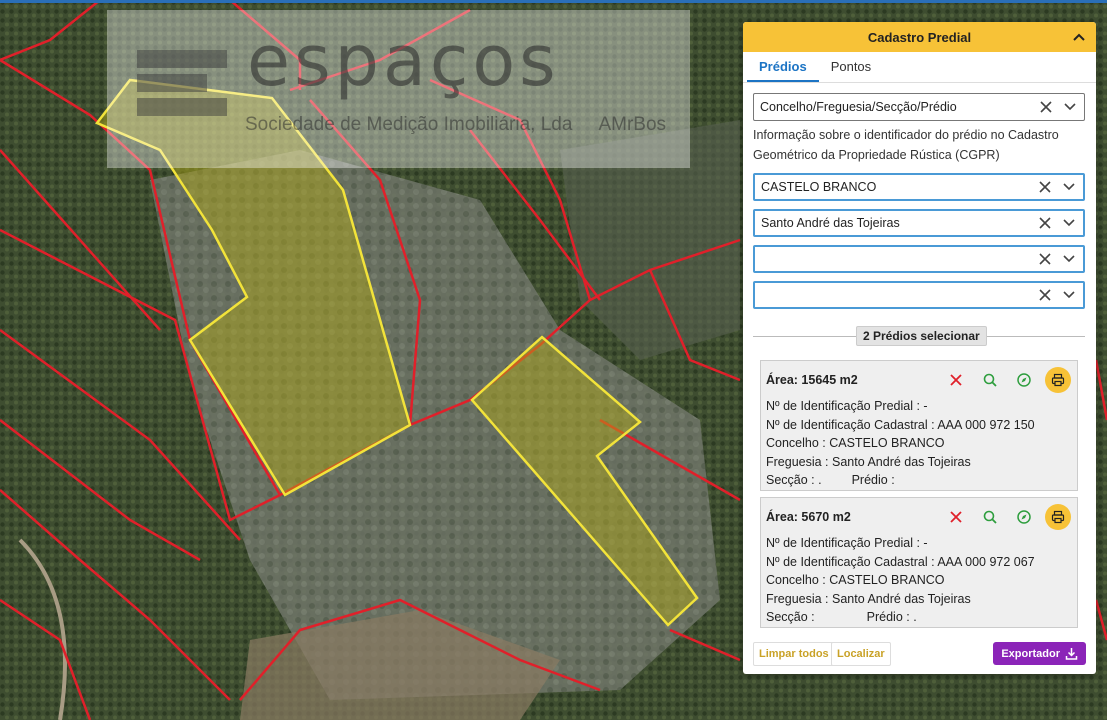 The width and height of the screenshot is (1107, 720). Describe the element at coordinates (403, 61) in the screenshot. I see `logo-word: espaços` at that location.